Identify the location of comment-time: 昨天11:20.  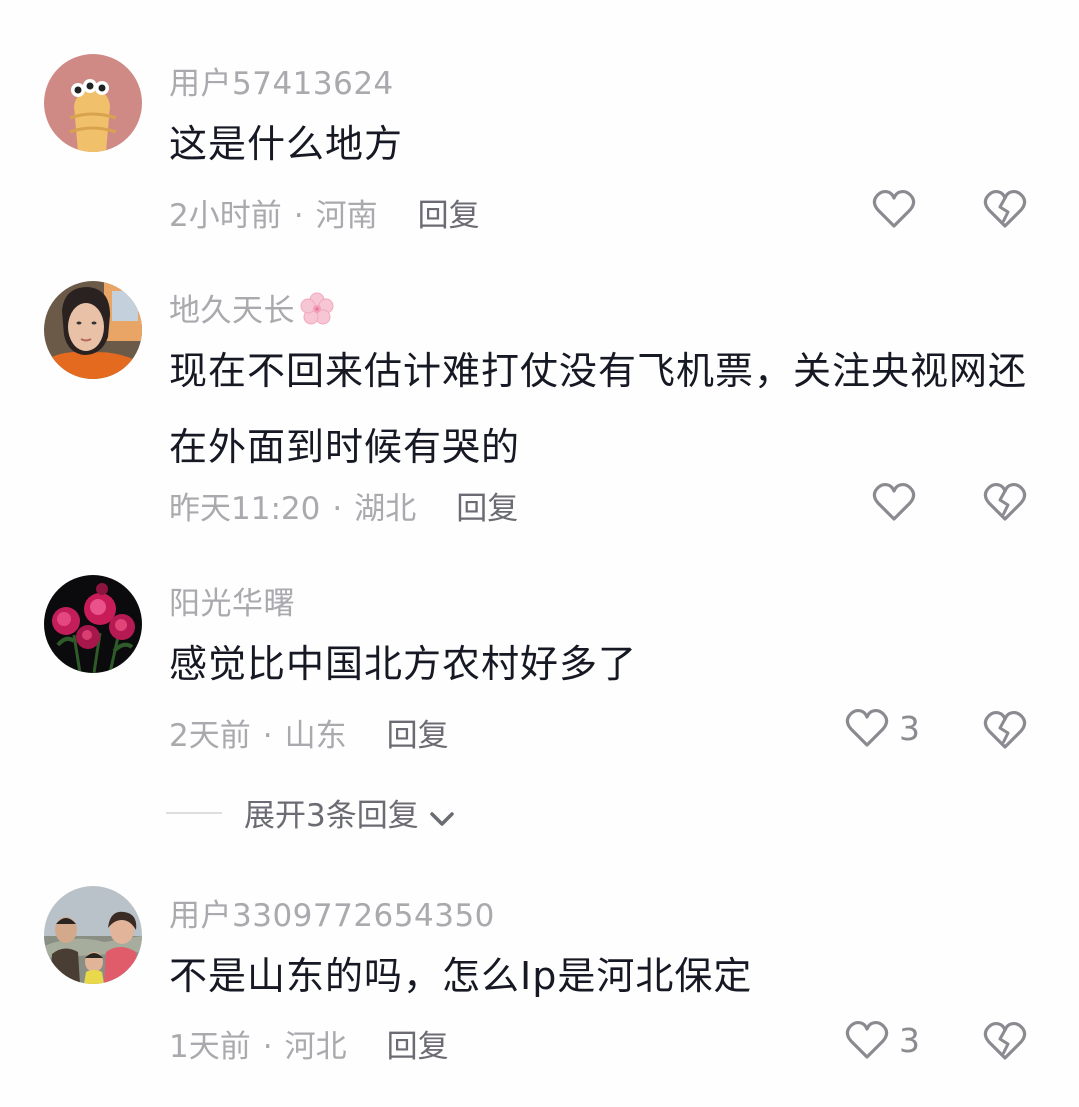
(245, 509).